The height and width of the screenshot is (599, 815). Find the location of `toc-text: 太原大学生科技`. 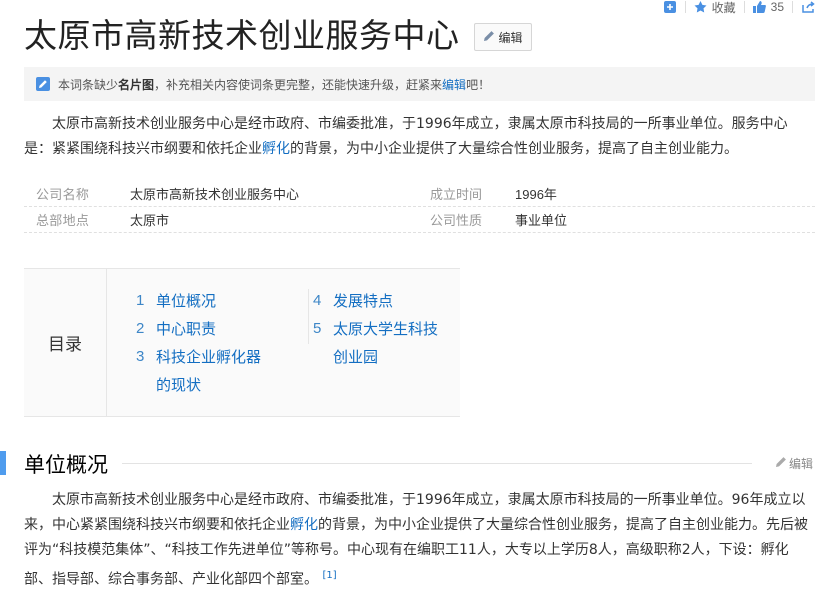

toc-text: 太原大学生科技 is located at coordinates (386, 329).